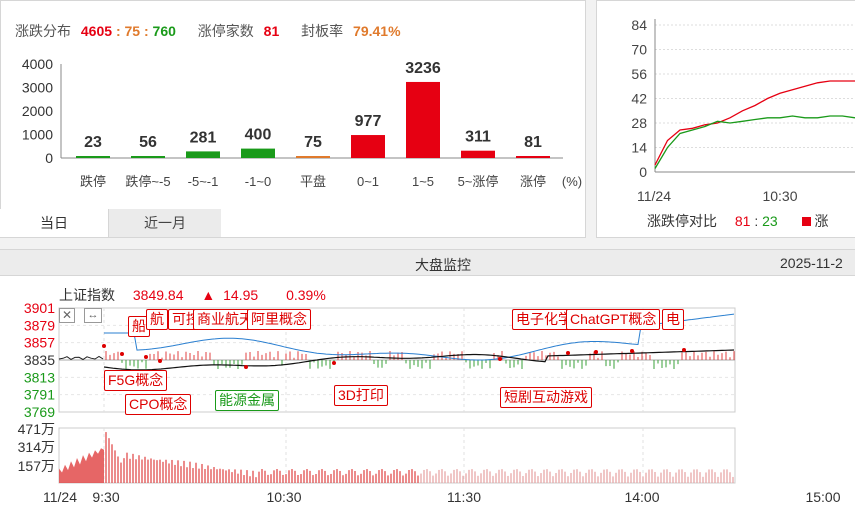 The height and width of the screenshot is (519, 855). I want to click on annotation-tag: 3D打印, so click(361, 395).